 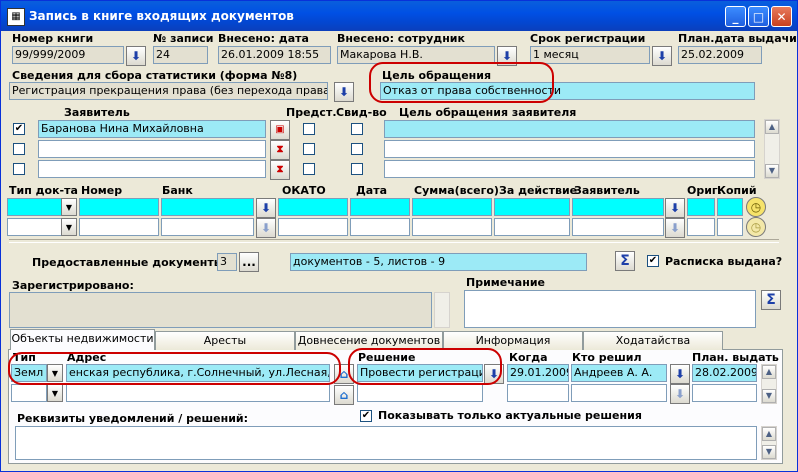 What do you see at coordinates (619, 393) in the screenshot?
I see `object-who-field` at bounding box center [619, 393].